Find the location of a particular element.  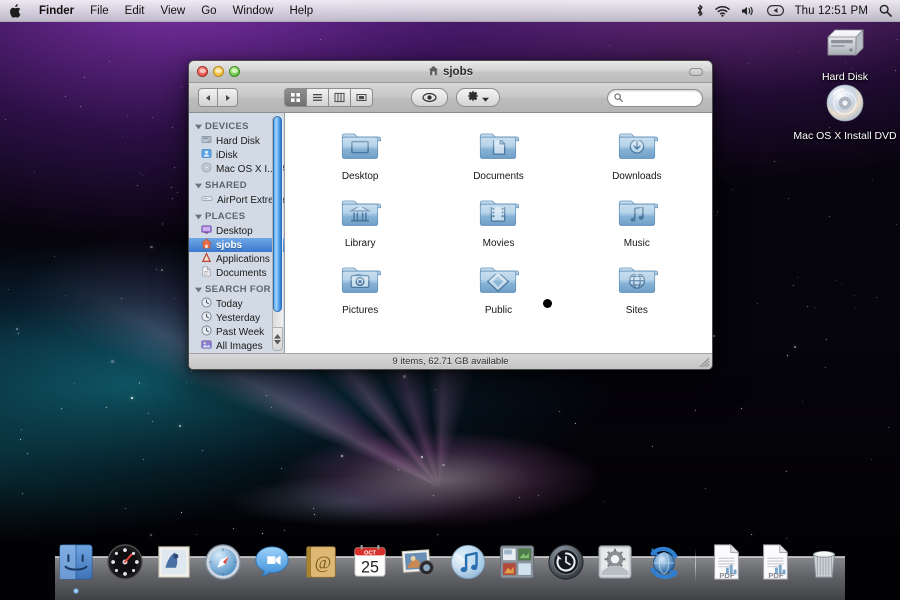

sidebar-item-yesterday: Yesterday is located at coordinates (236, 318).